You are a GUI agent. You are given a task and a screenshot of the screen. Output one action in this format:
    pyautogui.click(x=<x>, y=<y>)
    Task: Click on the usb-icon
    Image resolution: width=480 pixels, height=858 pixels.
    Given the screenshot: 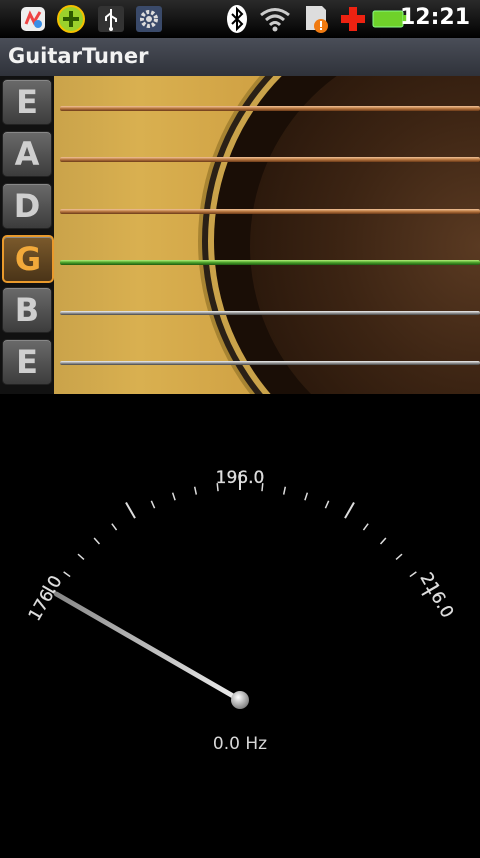 What is the action you would take?
    pyautogui.click(x=111, y=19)
    